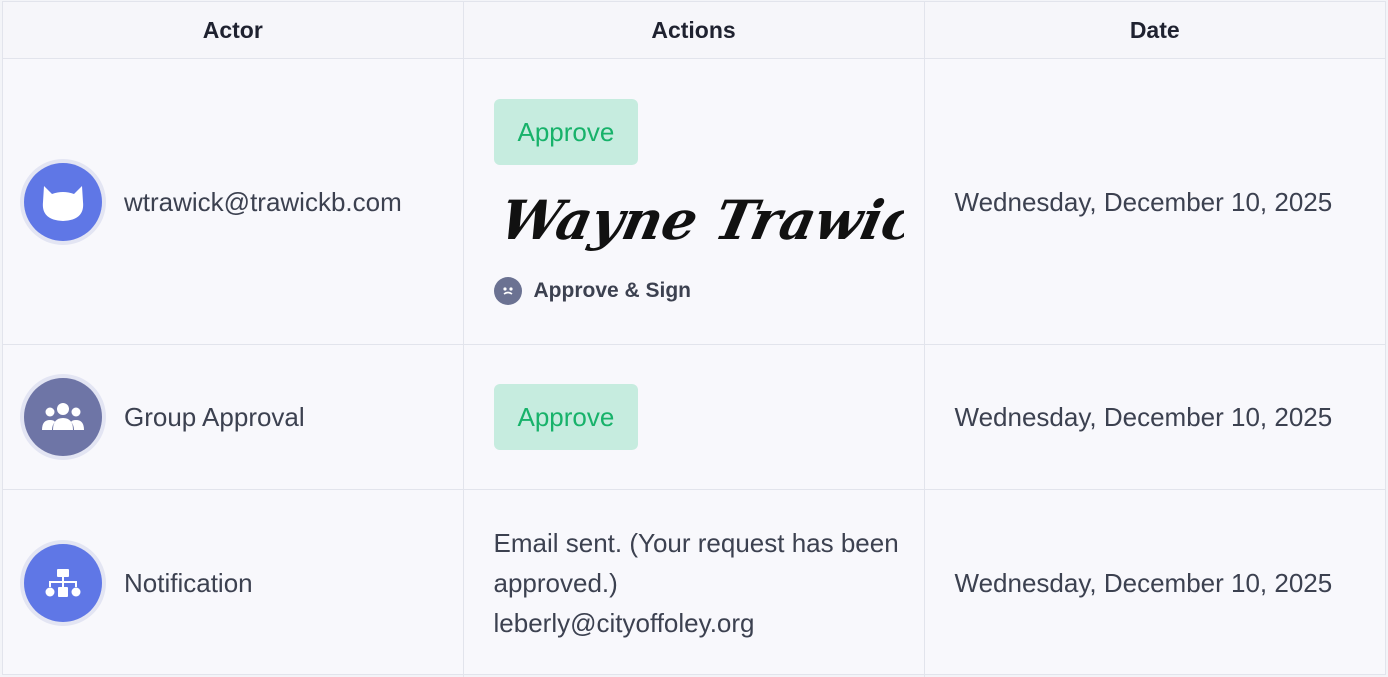 This screenshot has width=1388, height=677. Describe the element at coordinates (507, 290) in the screenshot. I see `smiley-icon` at that location.